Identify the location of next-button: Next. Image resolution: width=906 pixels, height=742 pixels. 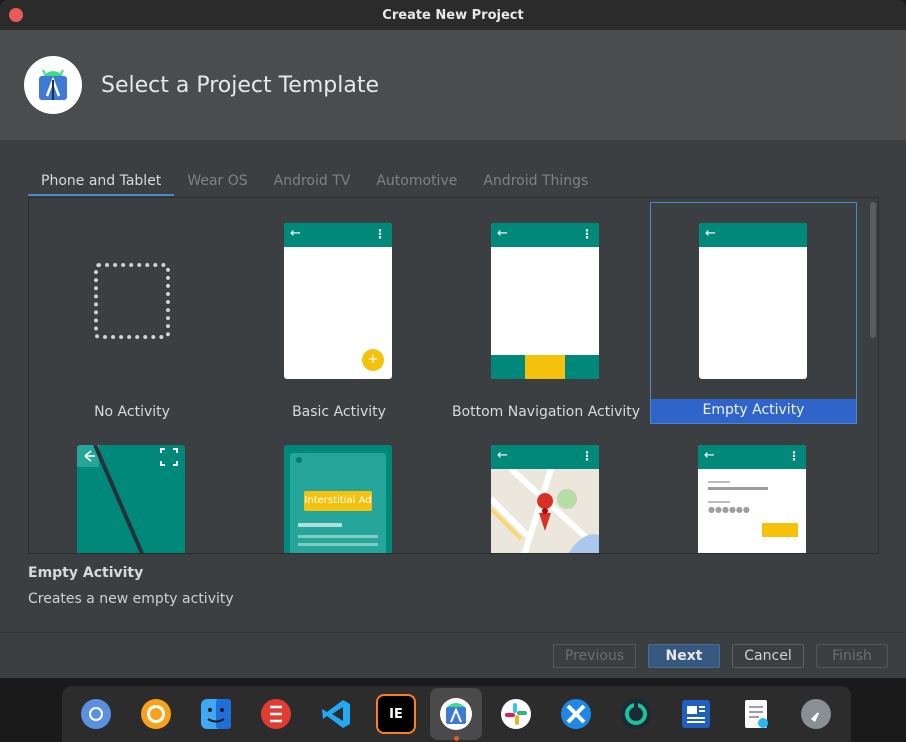
(684, 656).